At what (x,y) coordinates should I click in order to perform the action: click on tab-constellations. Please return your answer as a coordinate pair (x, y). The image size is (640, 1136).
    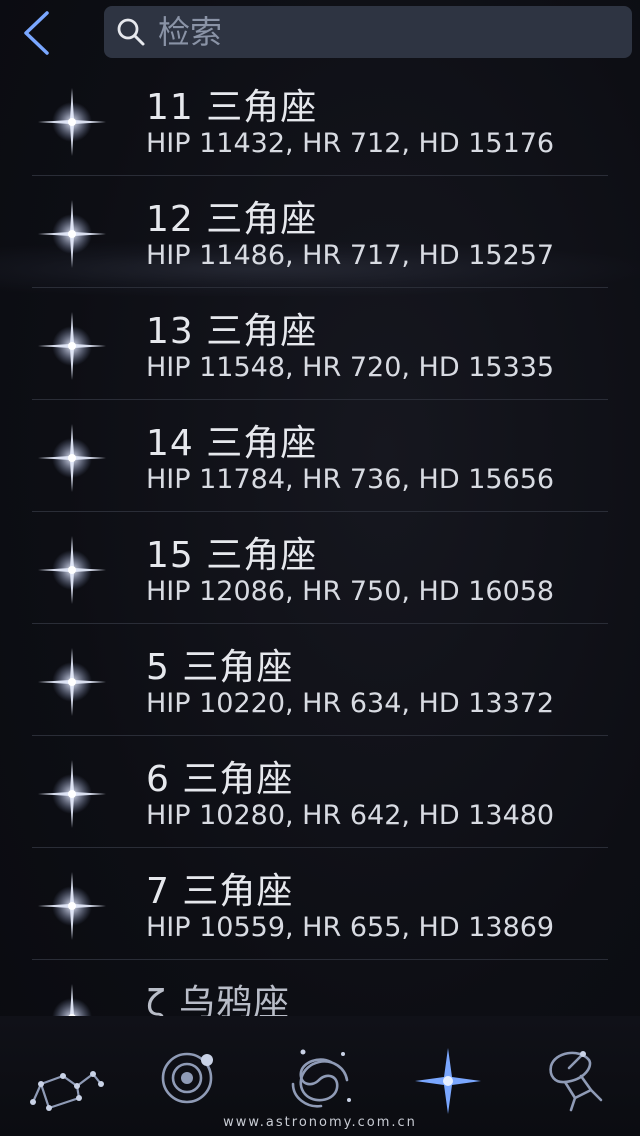
    Looking at the image, I should click on (64, 1080).